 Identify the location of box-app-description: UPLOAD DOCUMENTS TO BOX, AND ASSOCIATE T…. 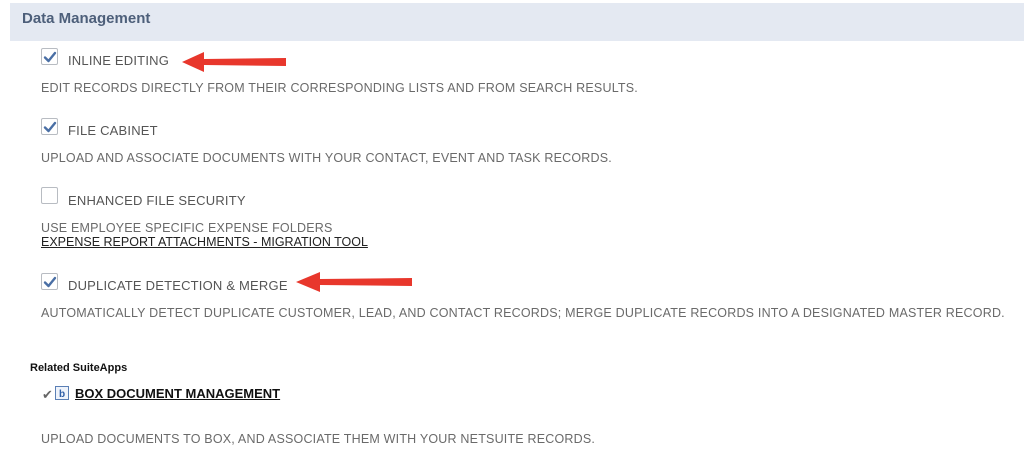
(318, 439).